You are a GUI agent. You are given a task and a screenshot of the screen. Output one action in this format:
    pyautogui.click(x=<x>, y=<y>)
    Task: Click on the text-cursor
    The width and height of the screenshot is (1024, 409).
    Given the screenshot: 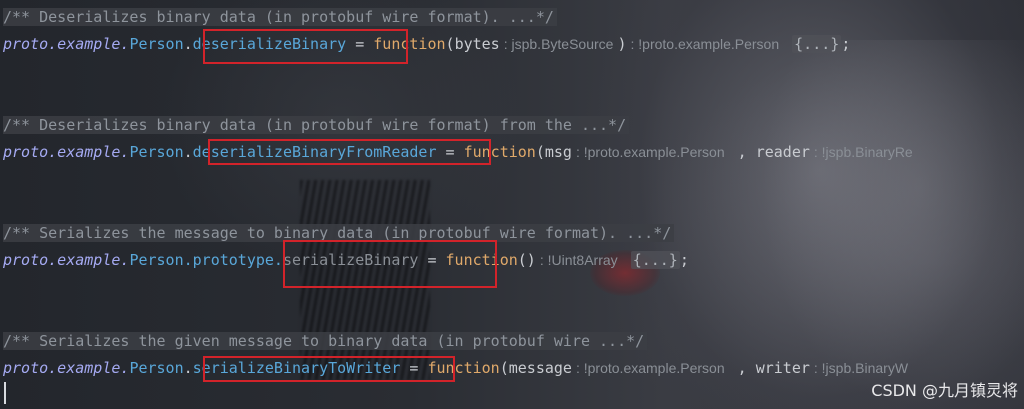 What is the action you would take?
    pyautogui.click(x=5, y=393)
    